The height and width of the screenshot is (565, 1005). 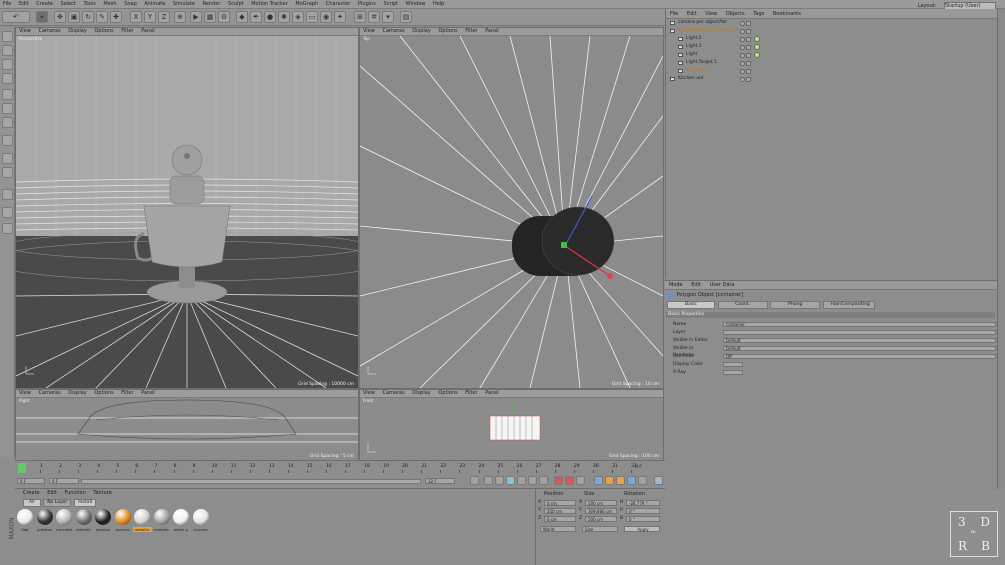 What do you see at coordinates (708, 30) in the screenshot?
I see `object-name: environment per object/ter` at bounding box center [708, 30].